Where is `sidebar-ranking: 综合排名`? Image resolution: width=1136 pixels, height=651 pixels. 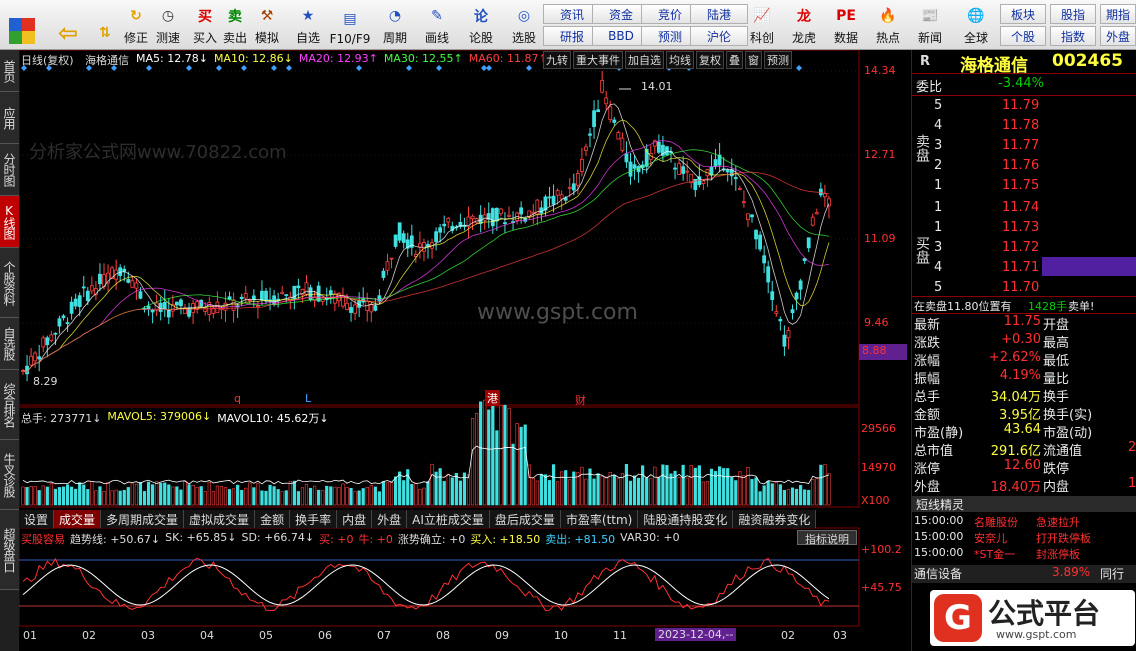
sidebar-ranking: 综合排名 is located at coordinates (9, 405).